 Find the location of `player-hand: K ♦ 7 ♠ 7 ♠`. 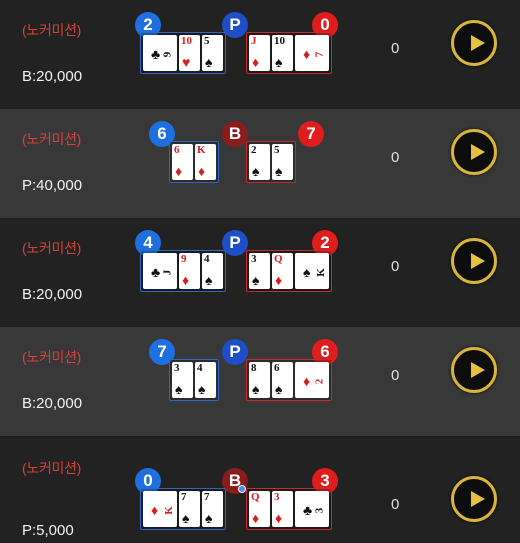

player-hand: K ♦ 7 ♠ 7 ♠ is located at coordinates (183, 509).